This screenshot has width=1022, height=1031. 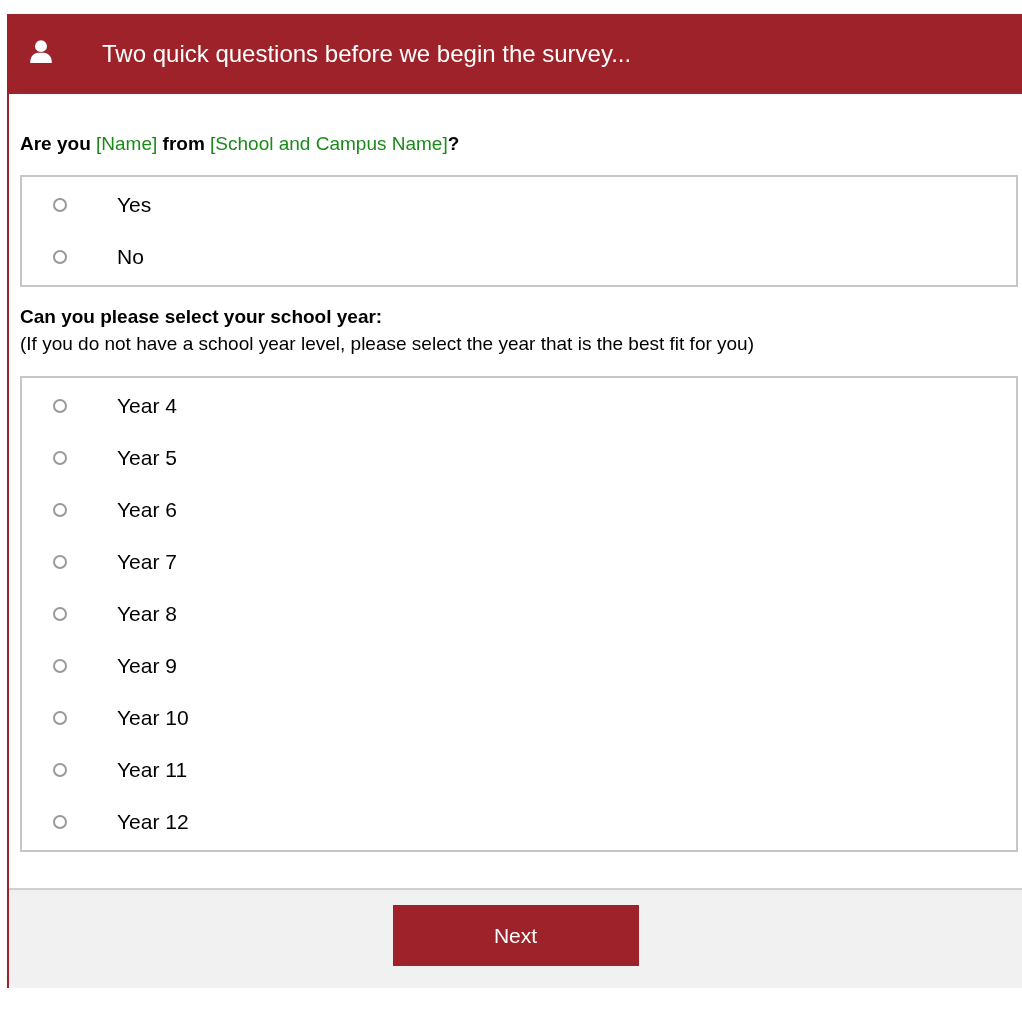 What do you see at coordinates (147, 510) in the screenshot?
I see `option-label: Year 6` at bounding box center [147, 510].